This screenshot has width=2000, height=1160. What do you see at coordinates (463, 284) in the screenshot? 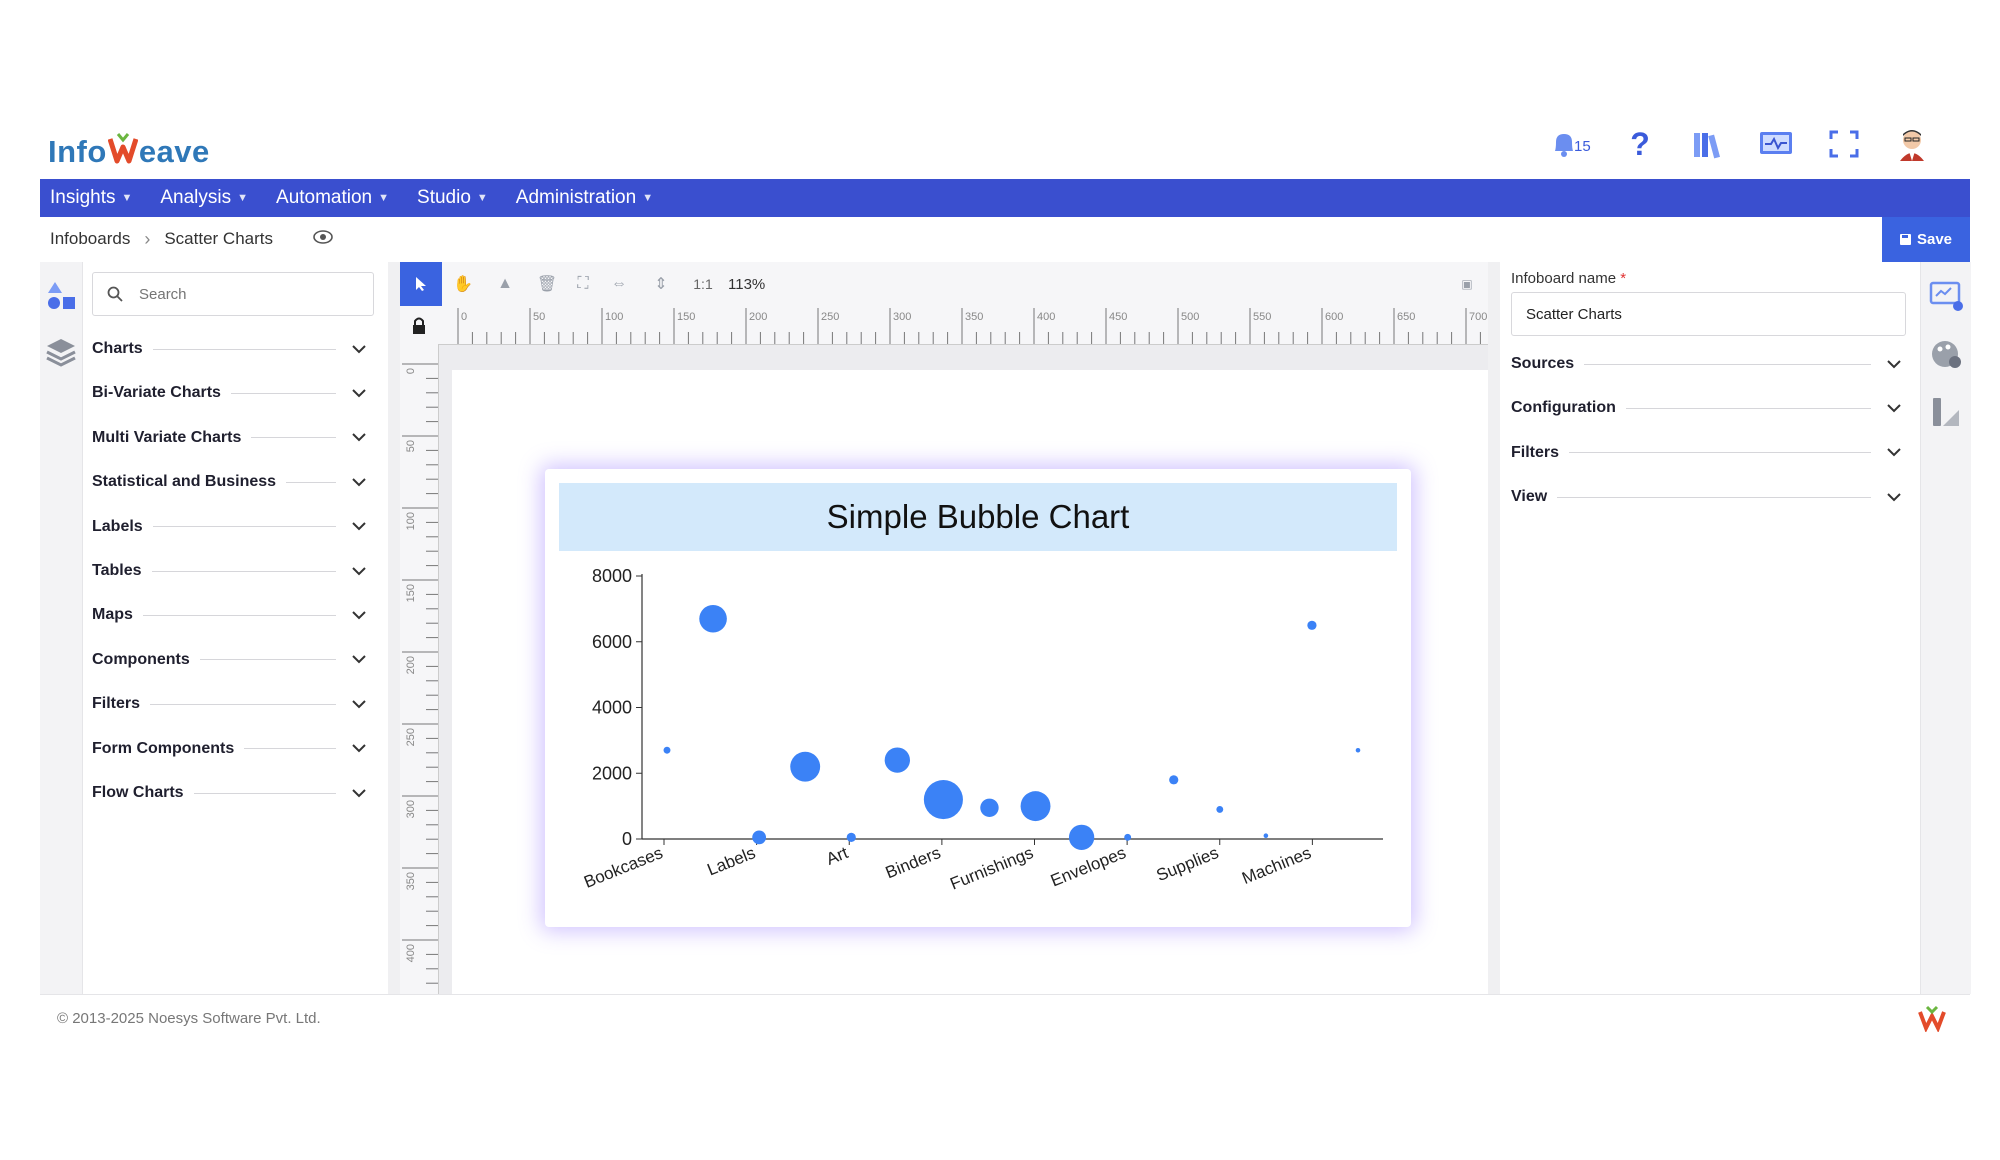
I see `pan-tool: ✋` at bounding box center [463, 284].